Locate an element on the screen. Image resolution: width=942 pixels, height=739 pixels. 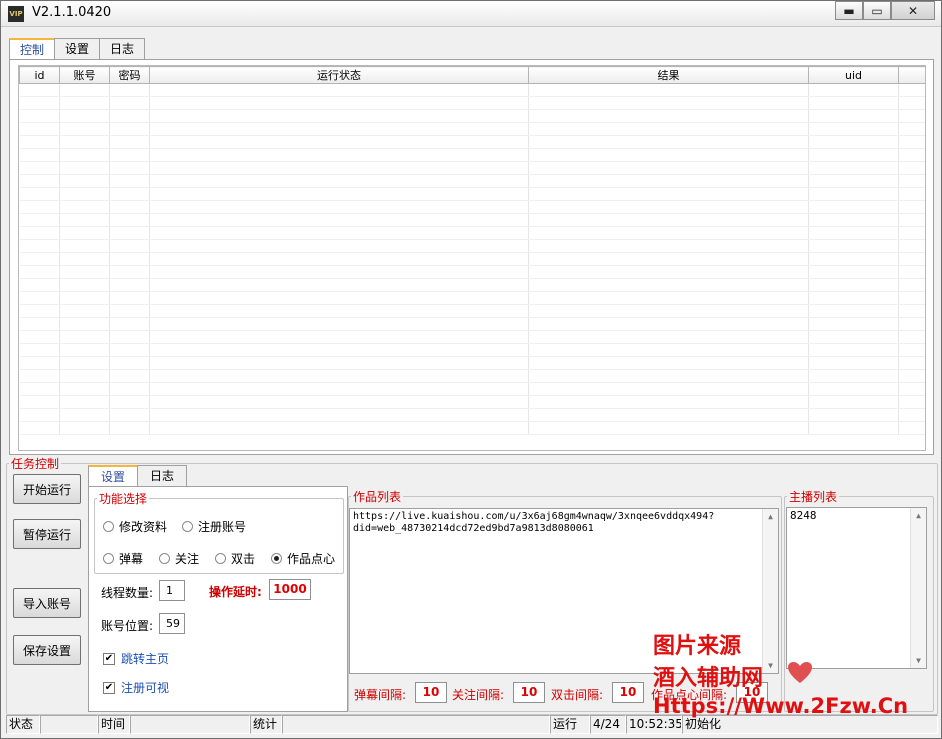
radio-register-account: 注册账号 is located at coordinates (214, 526).